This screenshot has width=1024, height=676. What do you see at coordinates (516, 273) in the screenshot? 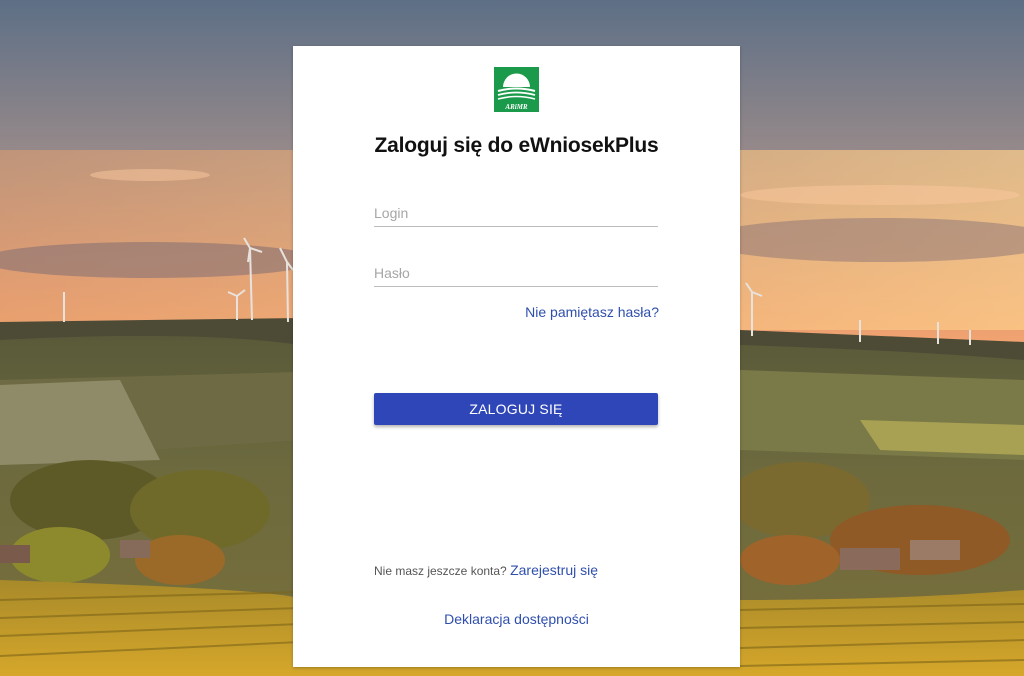
I see `password-input` at bounding box center [516, 273].